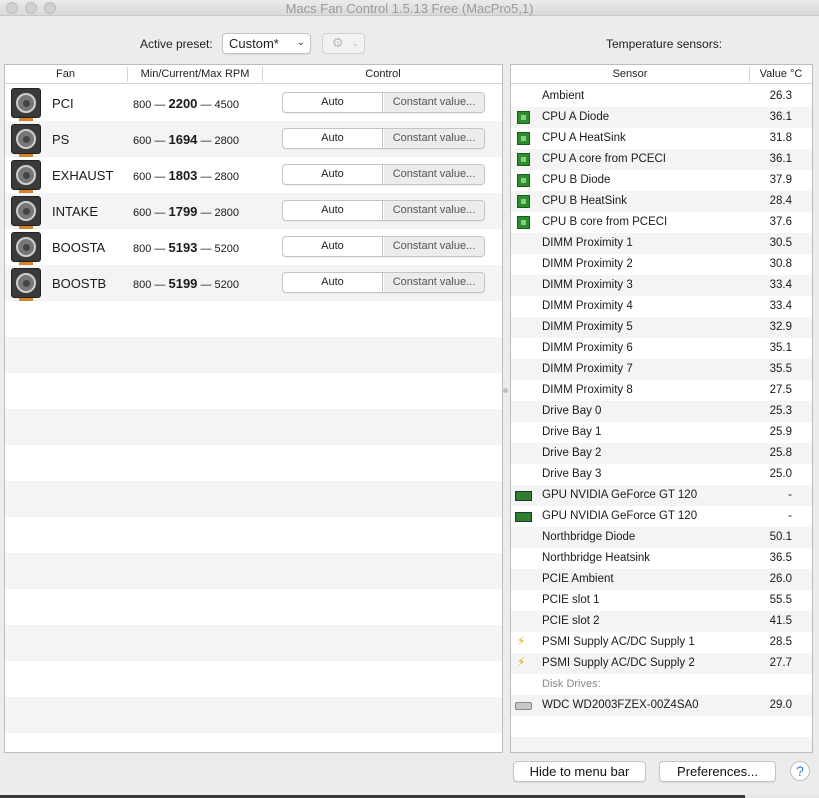  I want to click on sensor-name: Drive Bay 1, so click(572, 432).